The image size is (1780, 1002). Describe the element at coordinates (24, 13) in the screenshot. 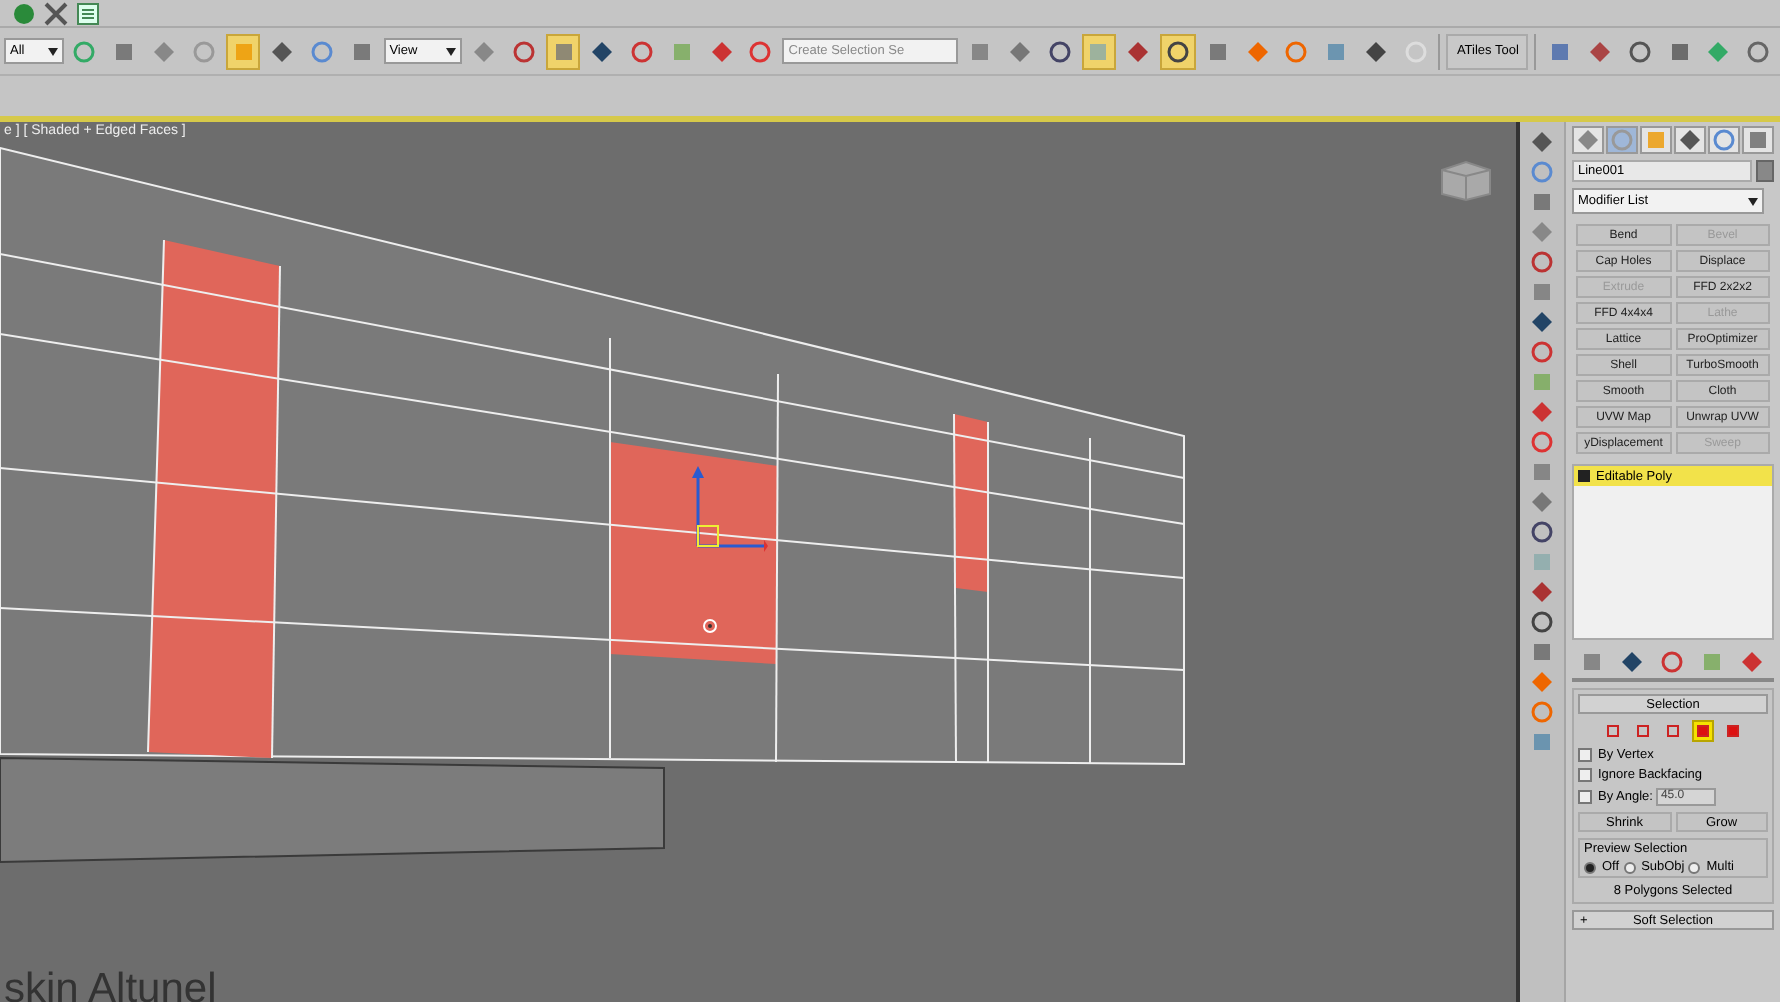

I see `app-icon` at that location.